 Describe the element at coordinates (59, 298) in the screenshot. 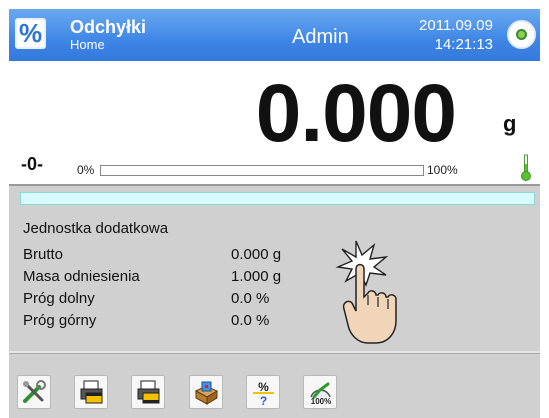

I see `info-row-label: Próg dolny` at that location.